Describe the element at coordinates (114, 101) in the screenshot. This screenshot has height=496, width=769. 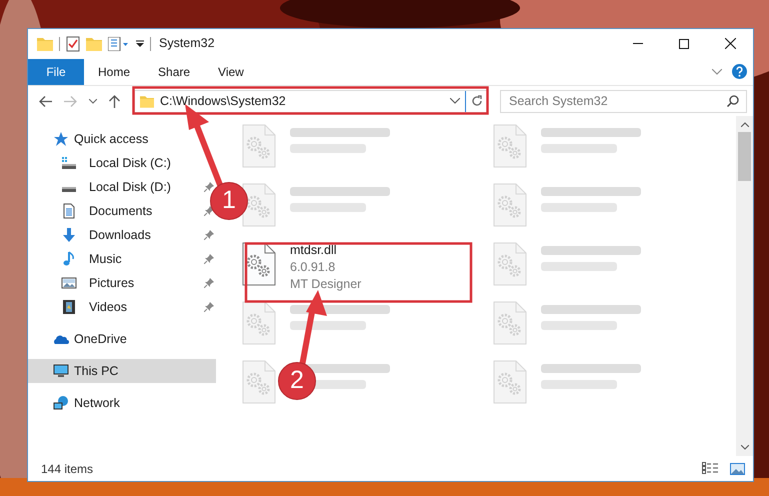
I see `up-arrow-icon` at that location.